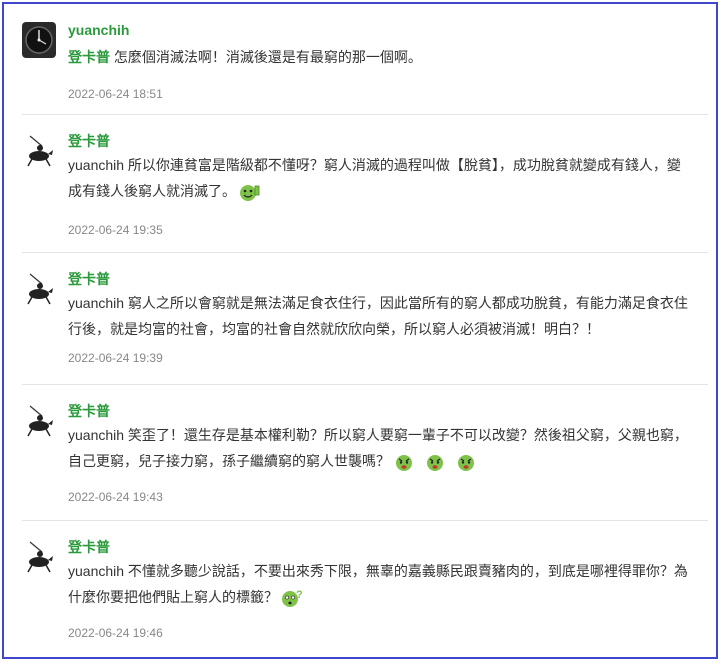 The width and height of the screenshot is (720, 661). Describe the element at coordinates (152, 191) in the screenshot. I see `comment-text: 成有錢人後窮人就消滅了。` at that location.